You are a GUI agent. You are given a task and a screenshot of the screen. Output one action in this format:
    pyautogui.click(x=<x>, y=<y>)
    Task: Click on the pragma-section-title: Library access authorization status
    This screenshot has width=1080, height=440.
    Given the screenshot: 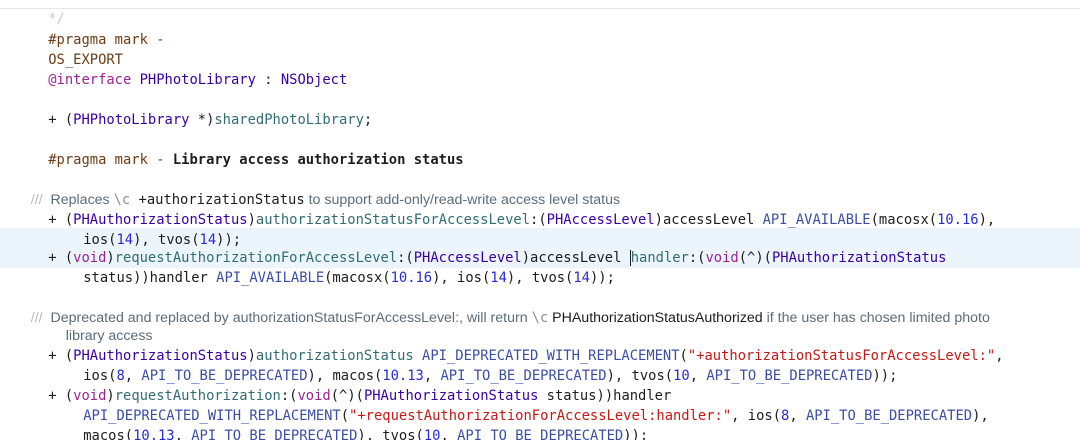 What is the action you would take?
    pyautogui.click(x=318, y=160)
    